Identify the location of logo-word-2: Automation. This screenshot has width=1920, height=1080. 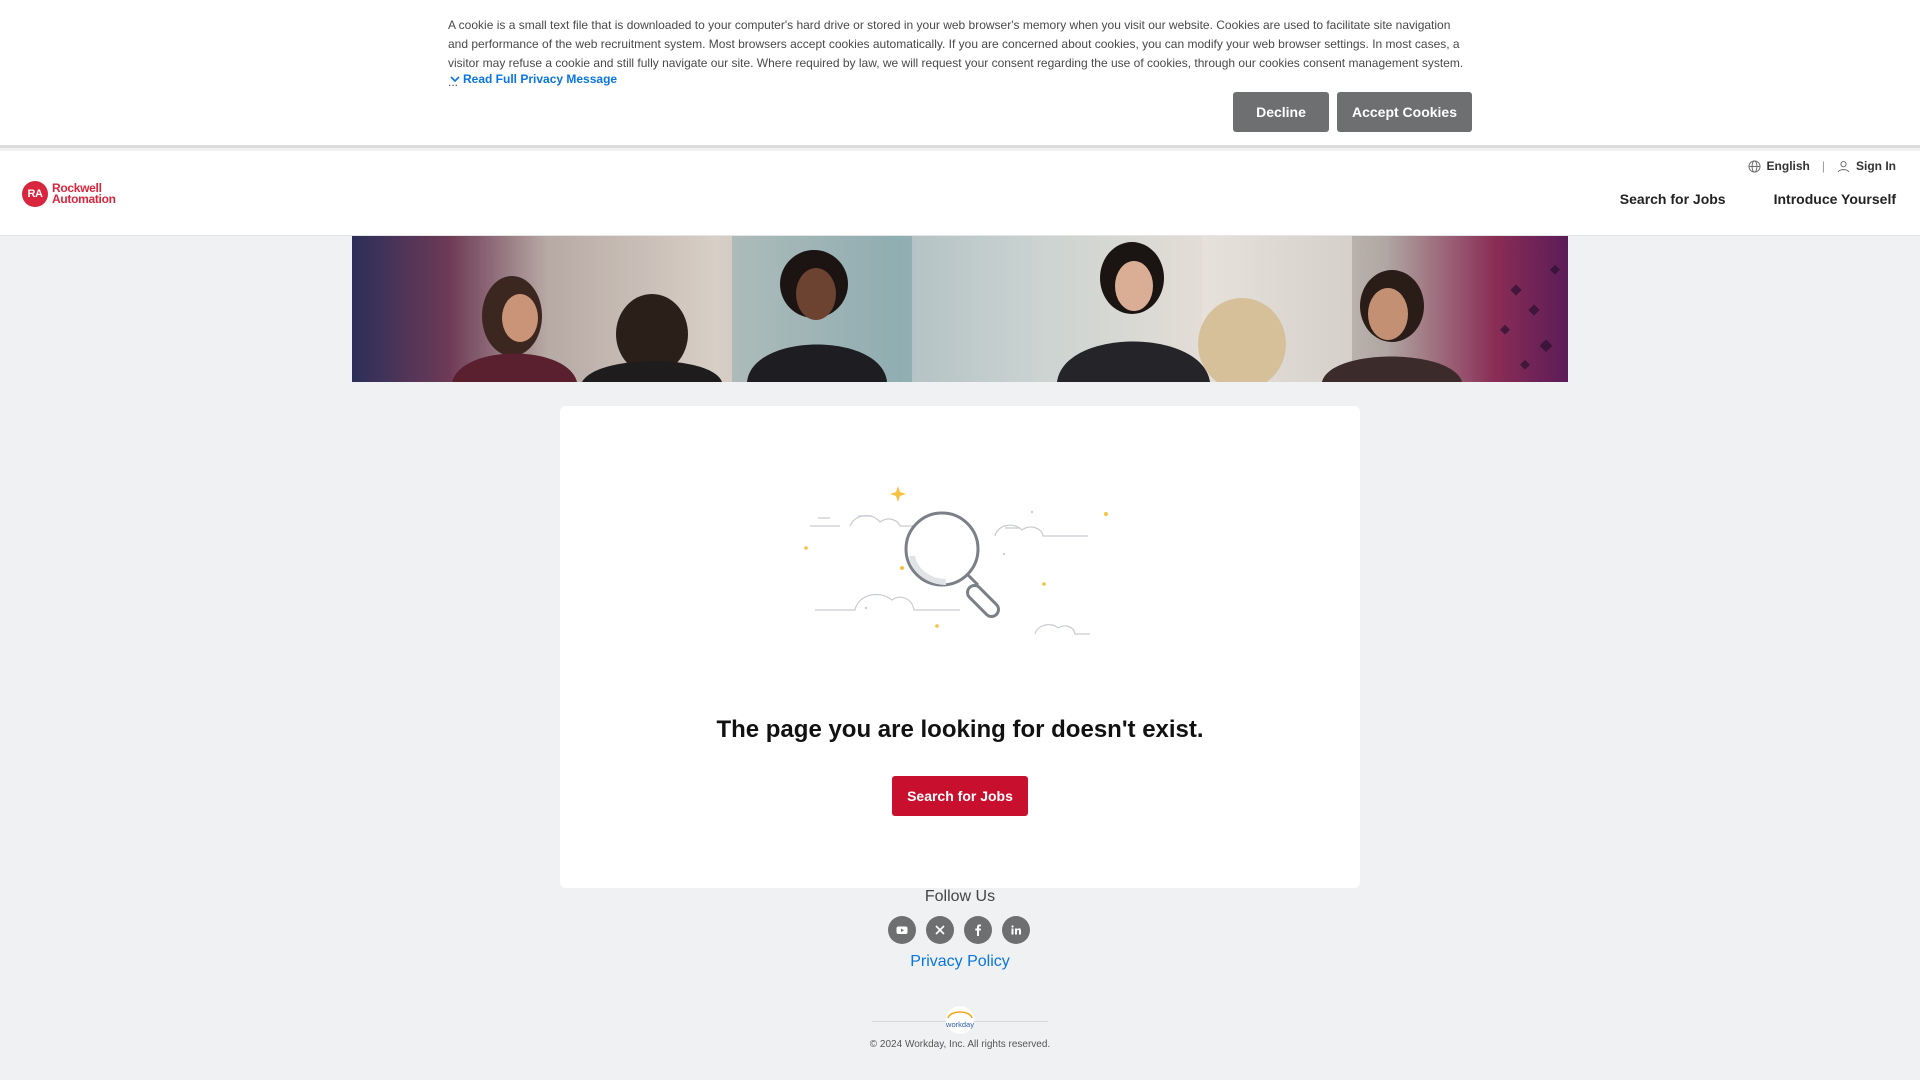
(84, 199).